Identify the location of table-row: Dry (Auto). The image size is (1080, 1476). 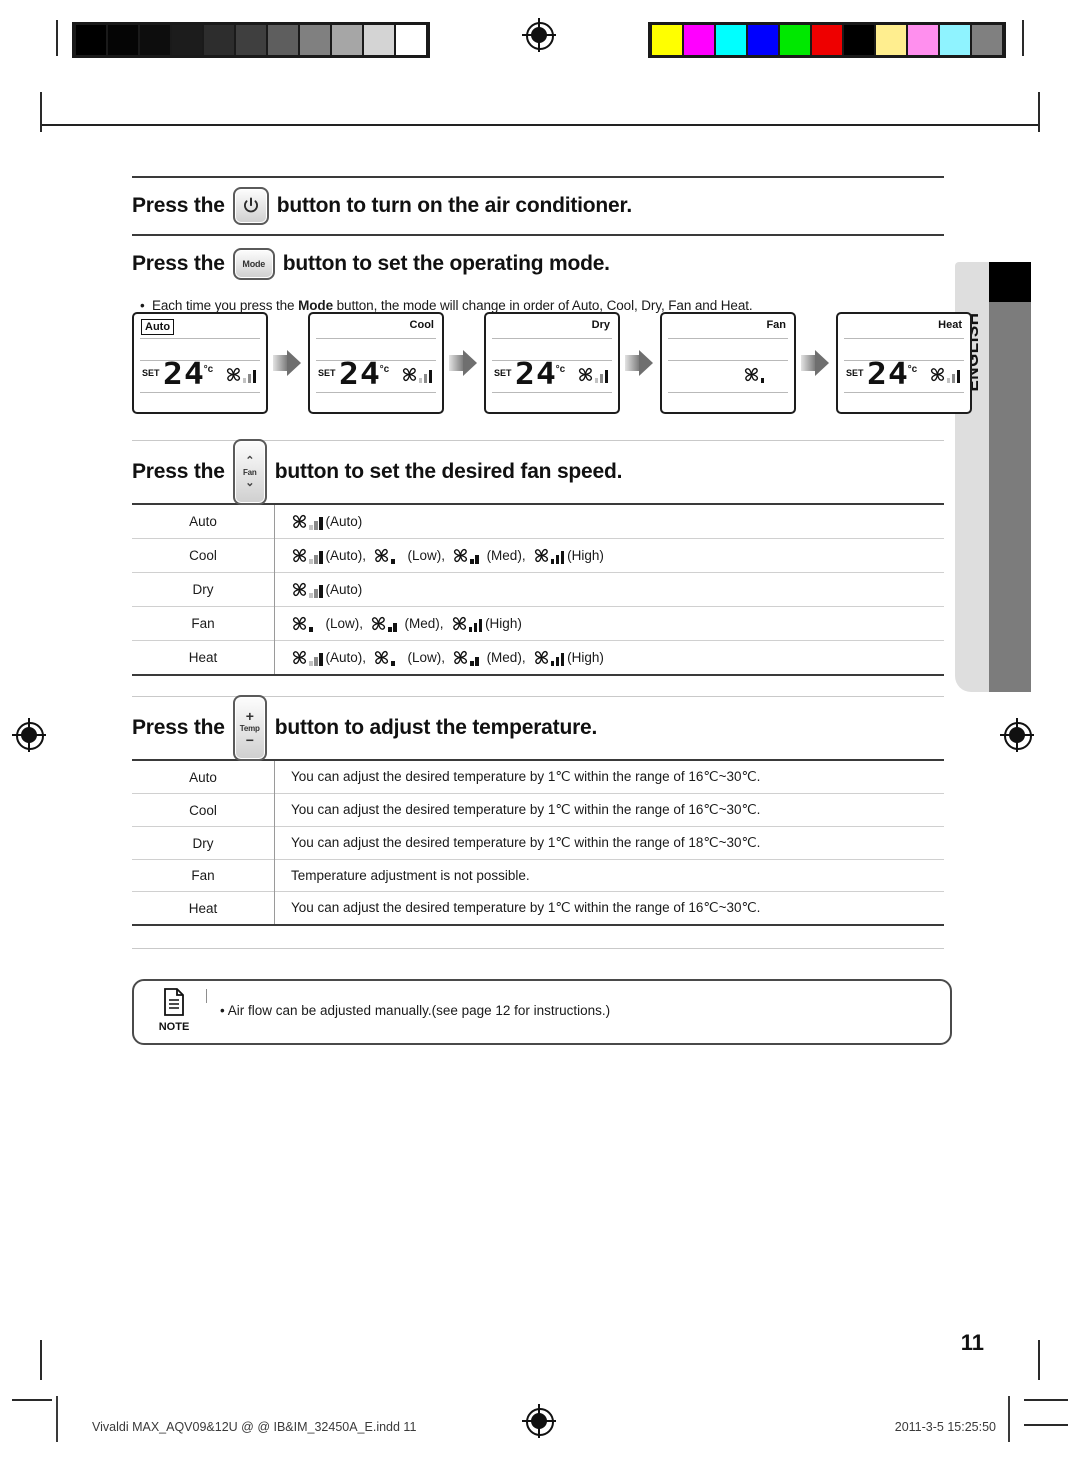
(538, 589).